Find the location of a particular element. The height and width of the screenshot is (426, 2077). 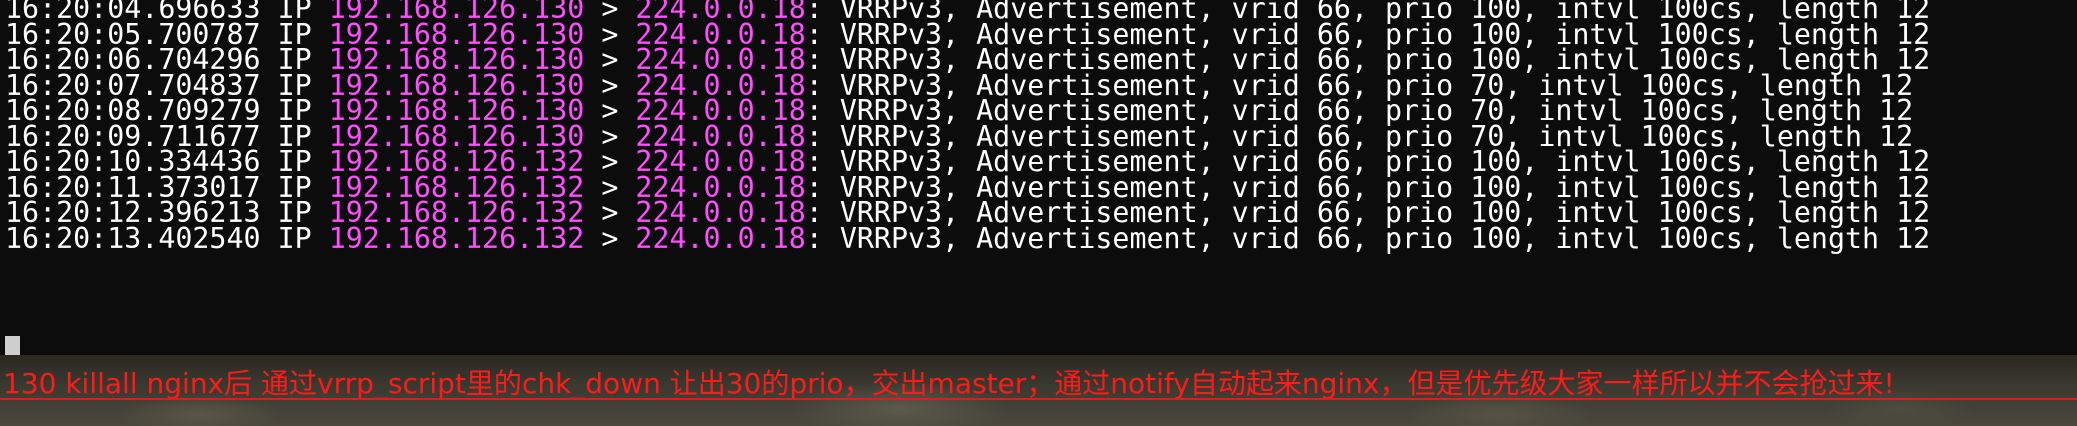

arrow: > is located at coordinates (610, 238).